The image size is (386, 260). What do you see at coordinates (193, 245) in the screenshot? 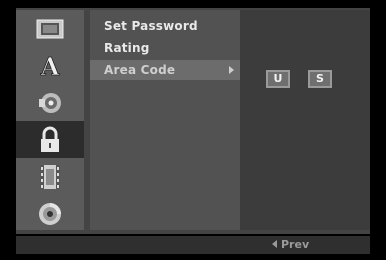
I see `footer-bar` at bounding box center [193, 245].